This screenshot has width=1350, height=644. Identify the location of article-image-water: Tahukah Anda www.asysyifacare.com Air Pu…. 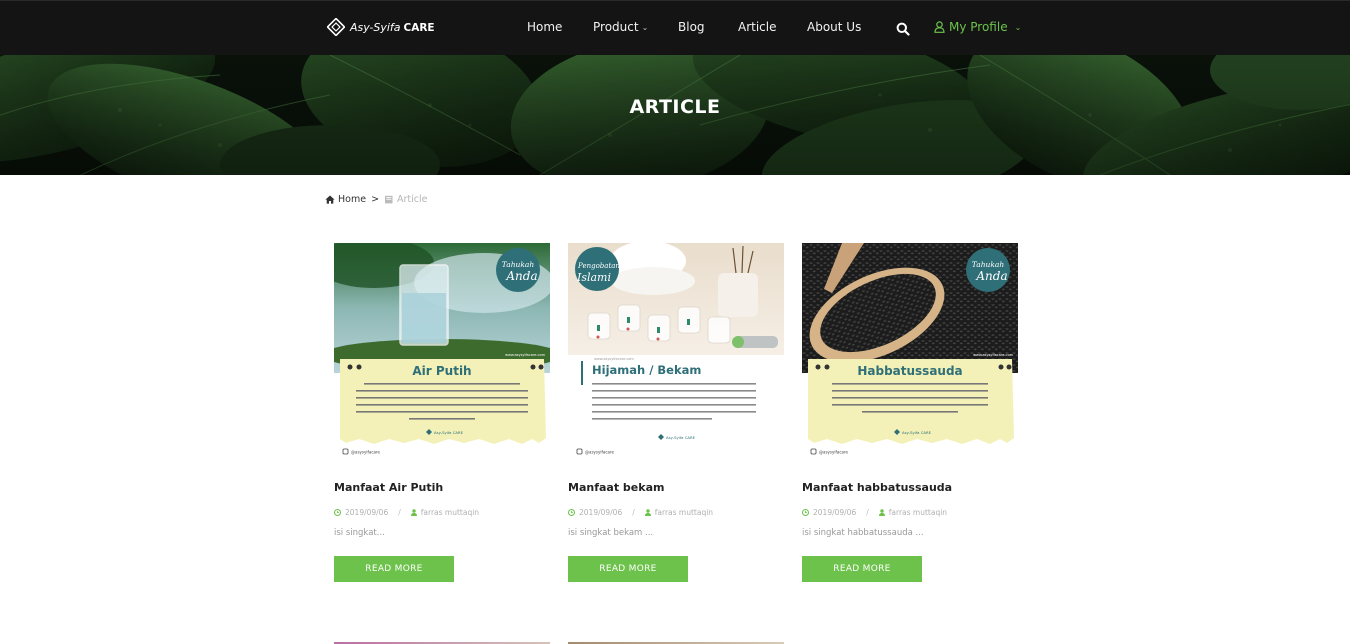
(442, 351).